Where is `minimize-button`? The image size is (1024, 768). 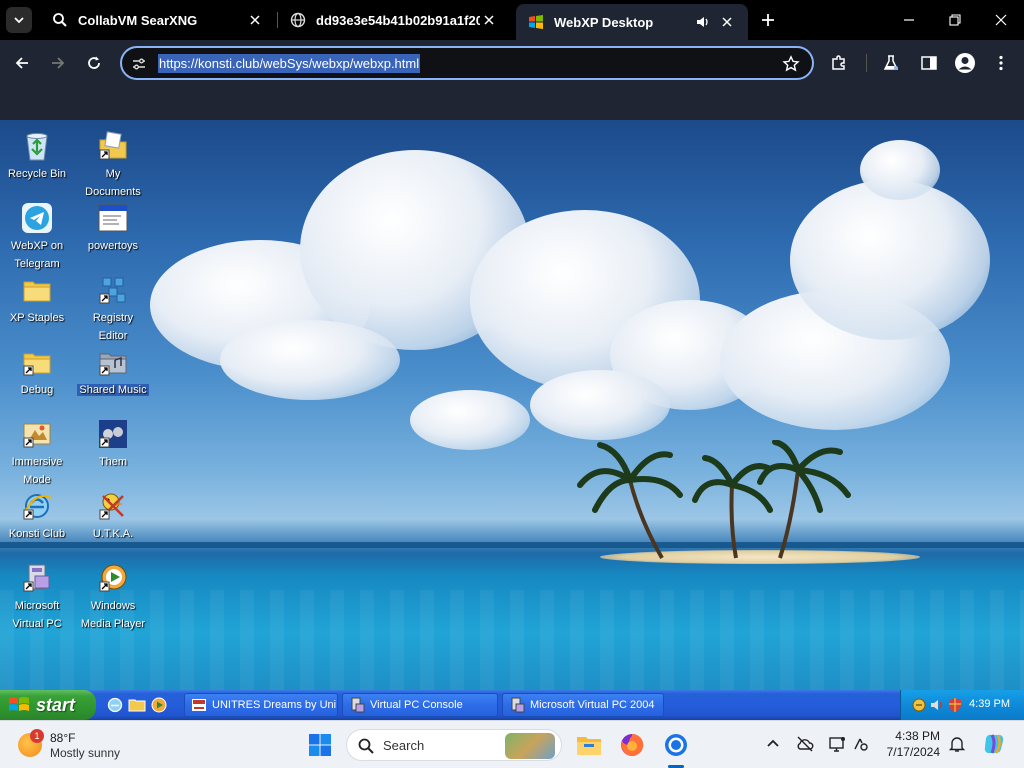
minimize-button is located at coordinates (909, 20).